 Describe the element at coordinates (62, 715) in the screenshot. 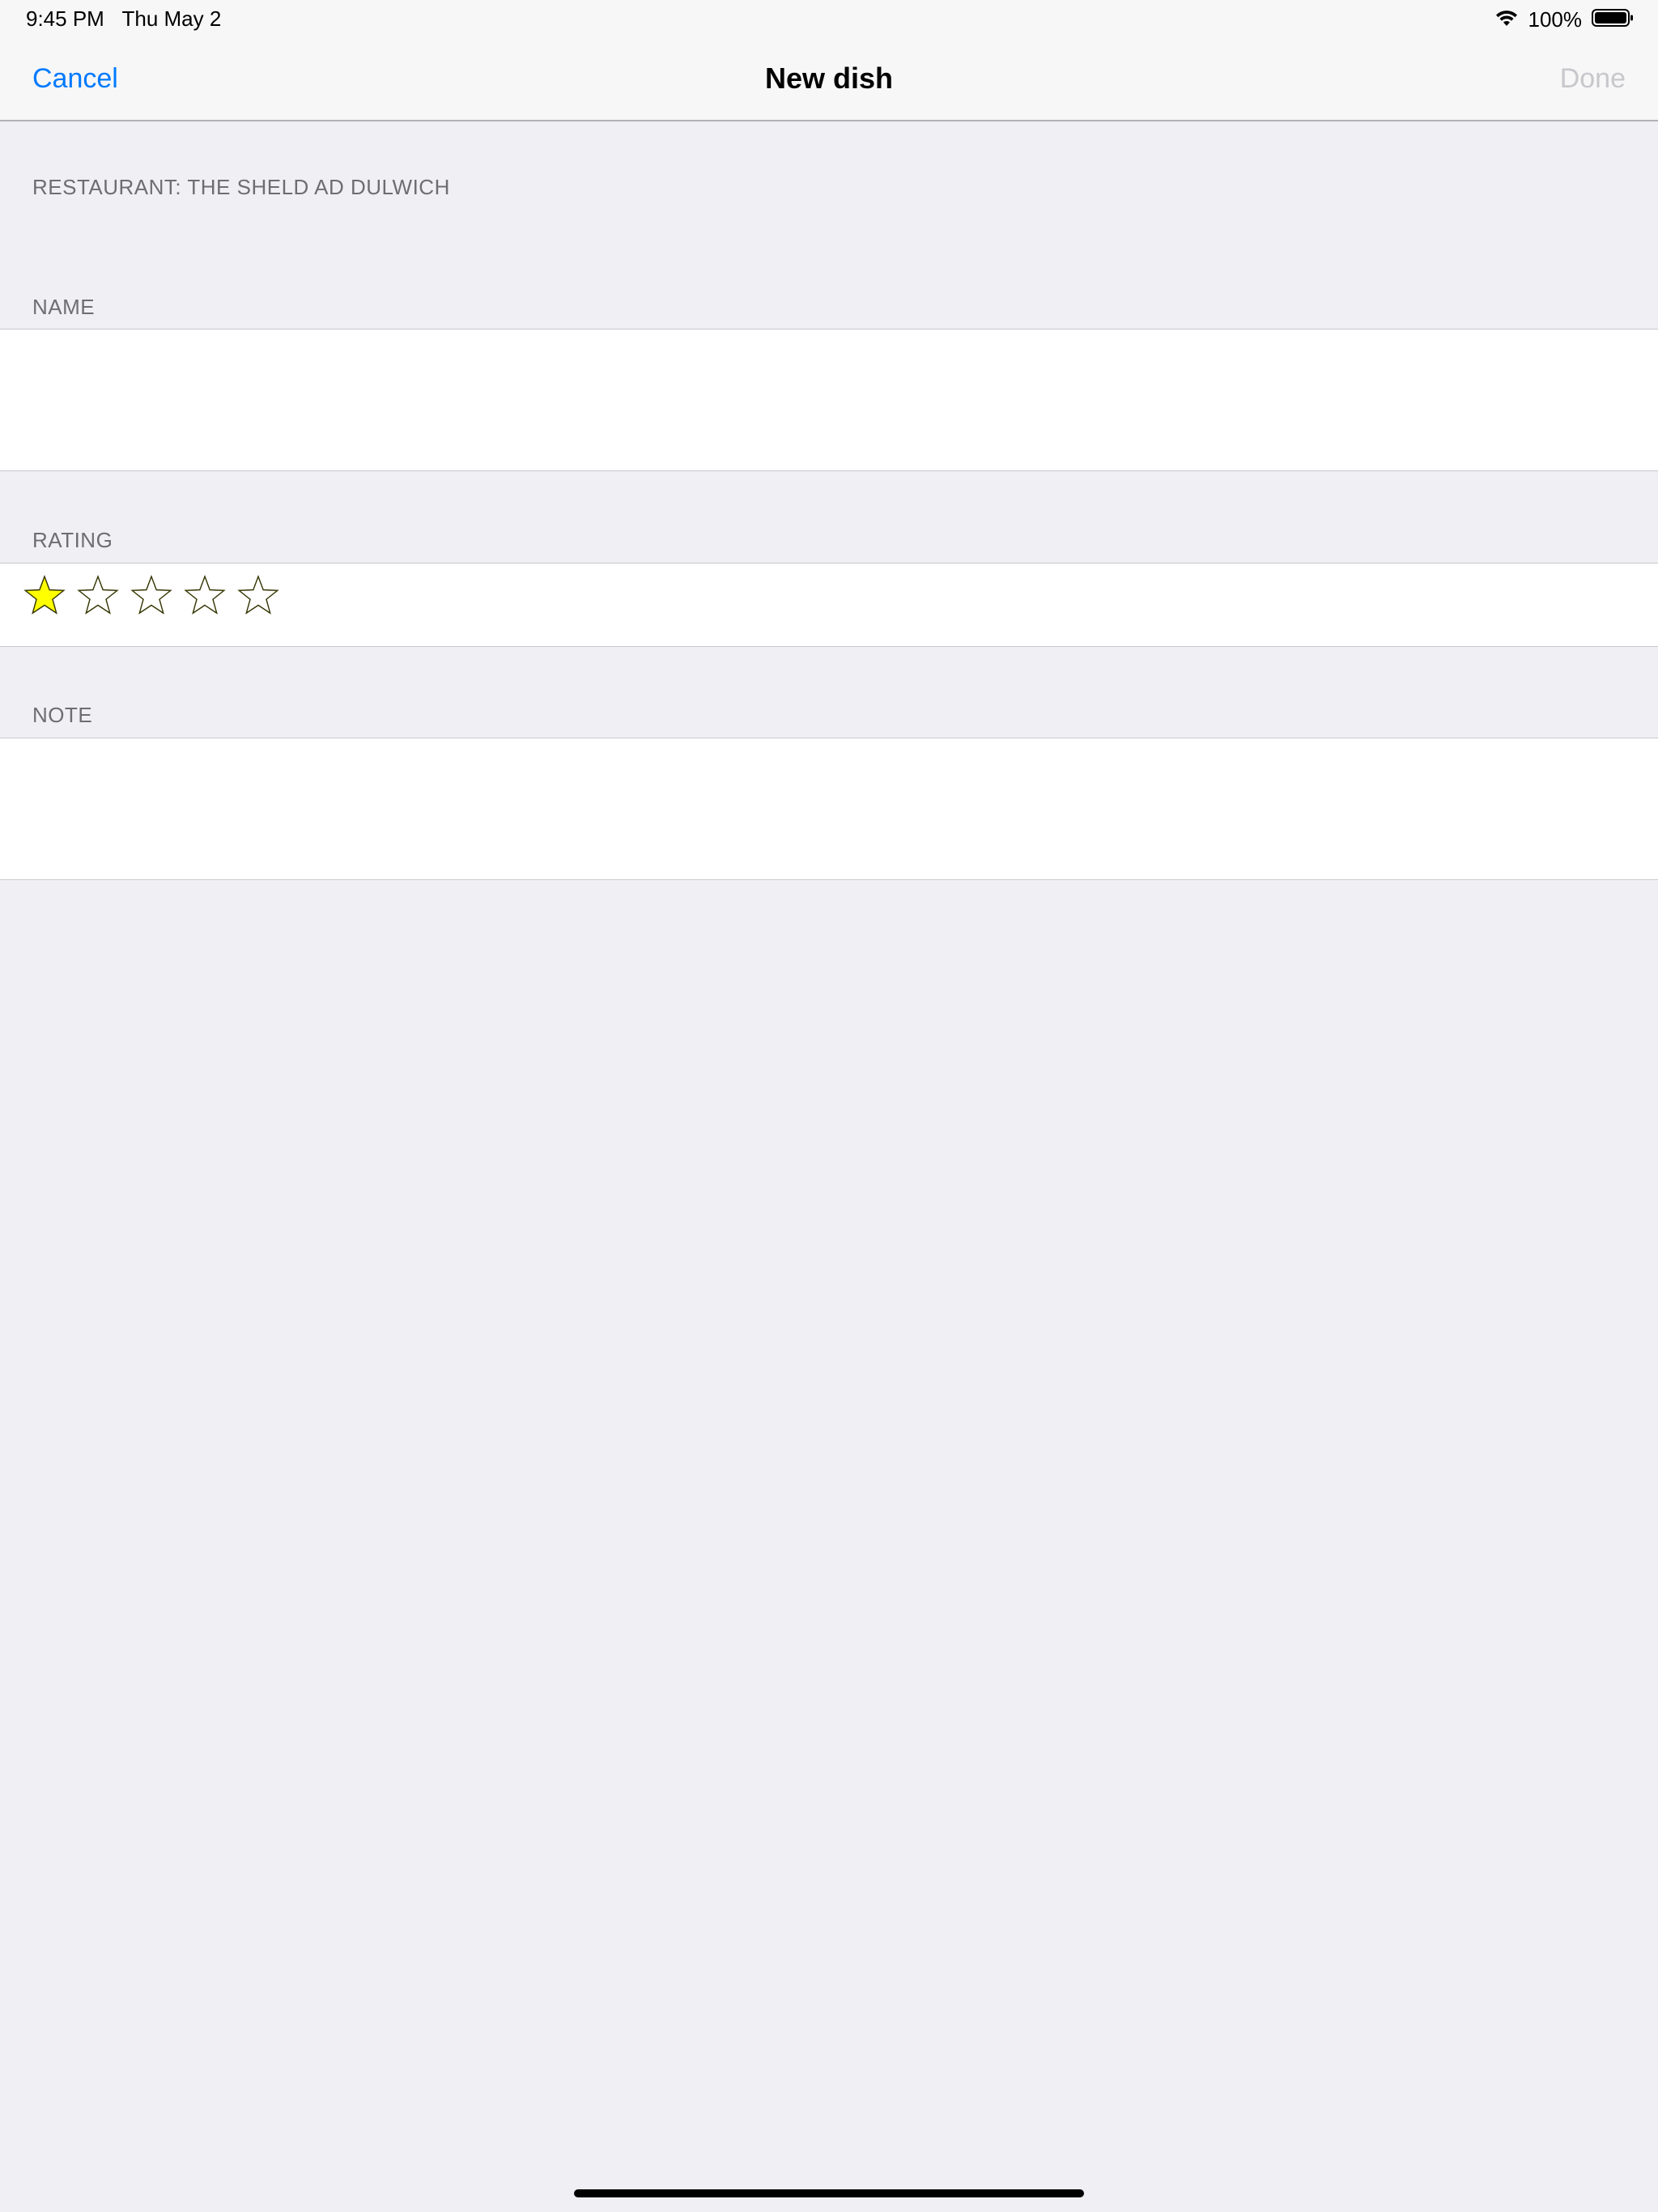

I see `note-section-header: NOTE` at that location.